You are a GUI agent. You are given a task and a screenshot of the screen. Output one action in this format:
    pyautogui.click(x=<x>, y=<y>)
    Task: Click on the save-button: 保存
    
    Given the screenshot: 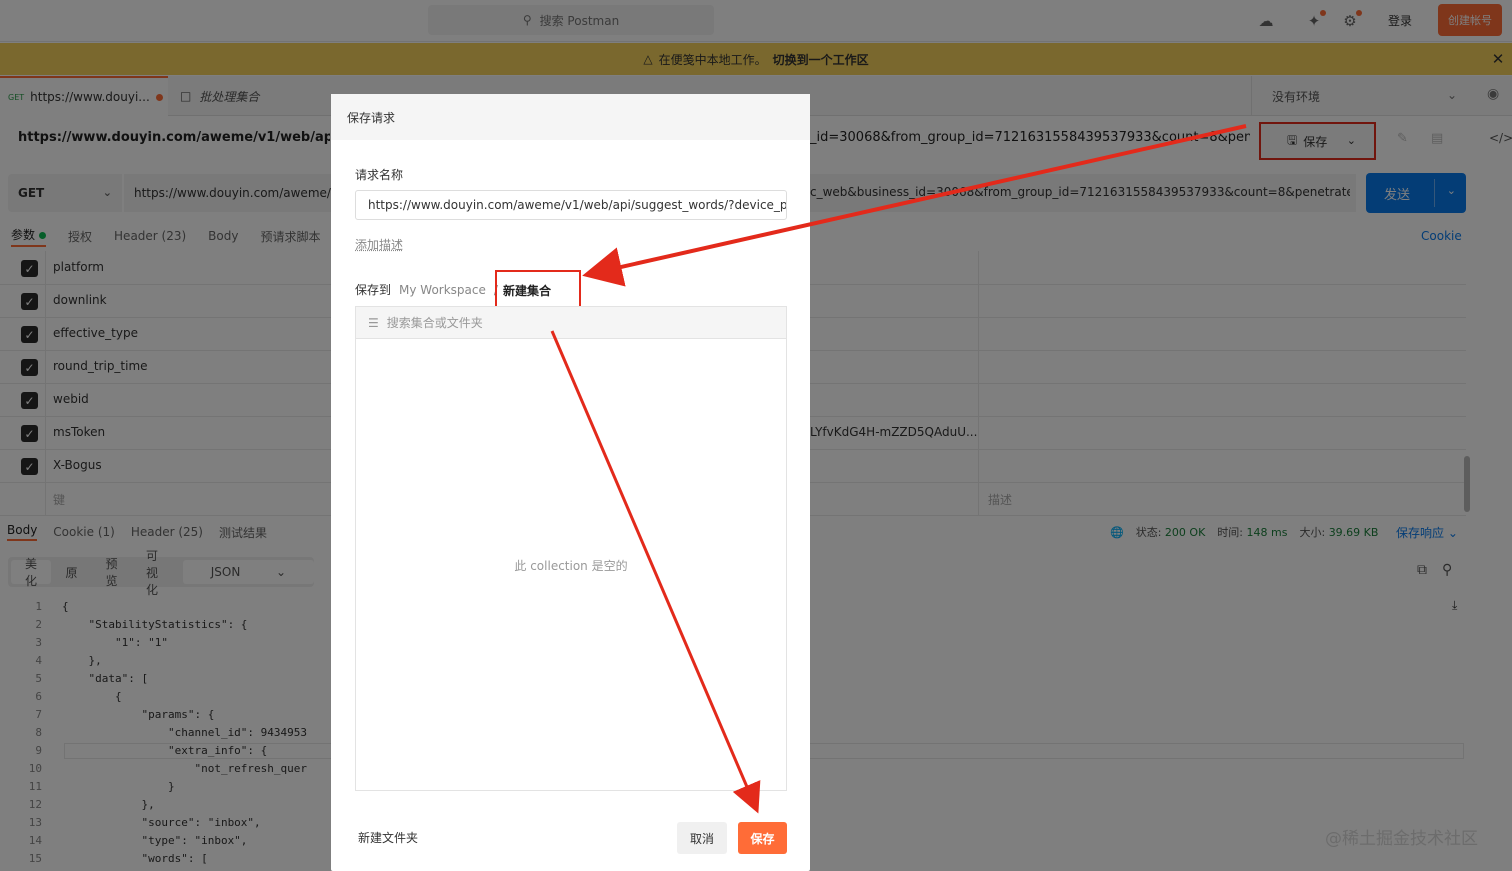 What is the action you would take?
    pyautogui.click(x=762, y=838)
    